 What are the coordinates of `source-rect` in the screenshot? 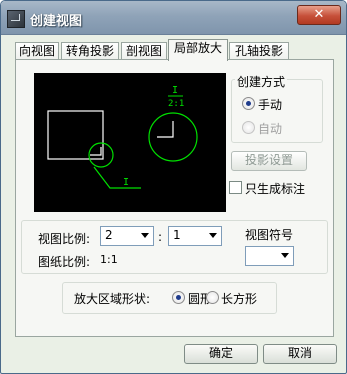 It's located at (75, 135).